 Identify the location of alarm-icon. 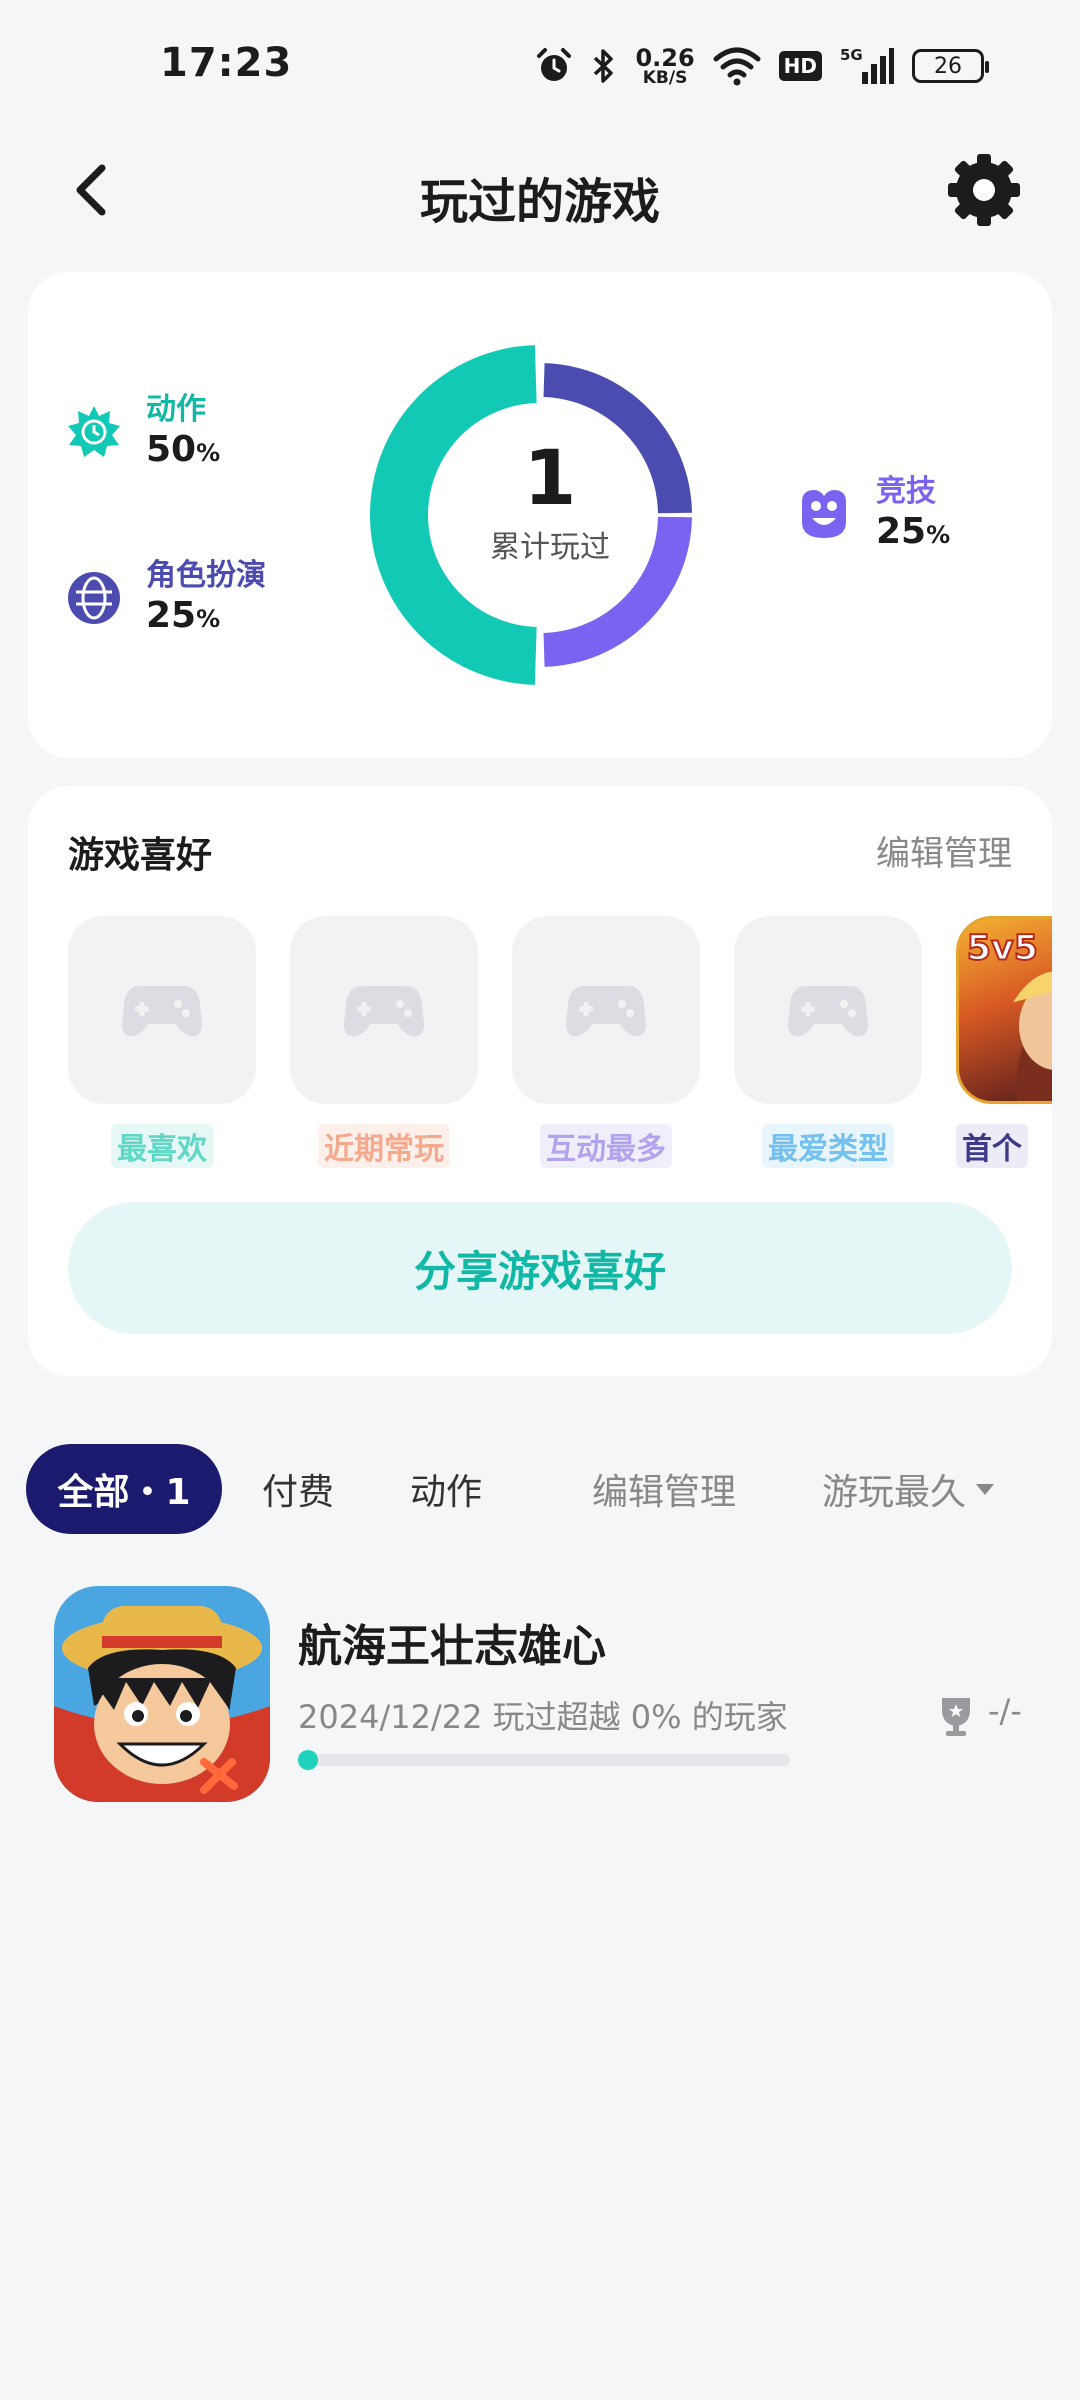
(554, 64).